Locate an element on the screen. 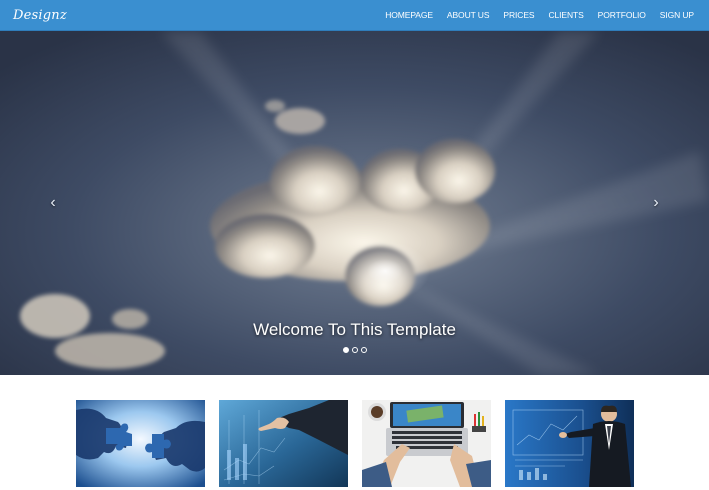  nav-item-prices: PRICES is located at coordinates (518, 15).